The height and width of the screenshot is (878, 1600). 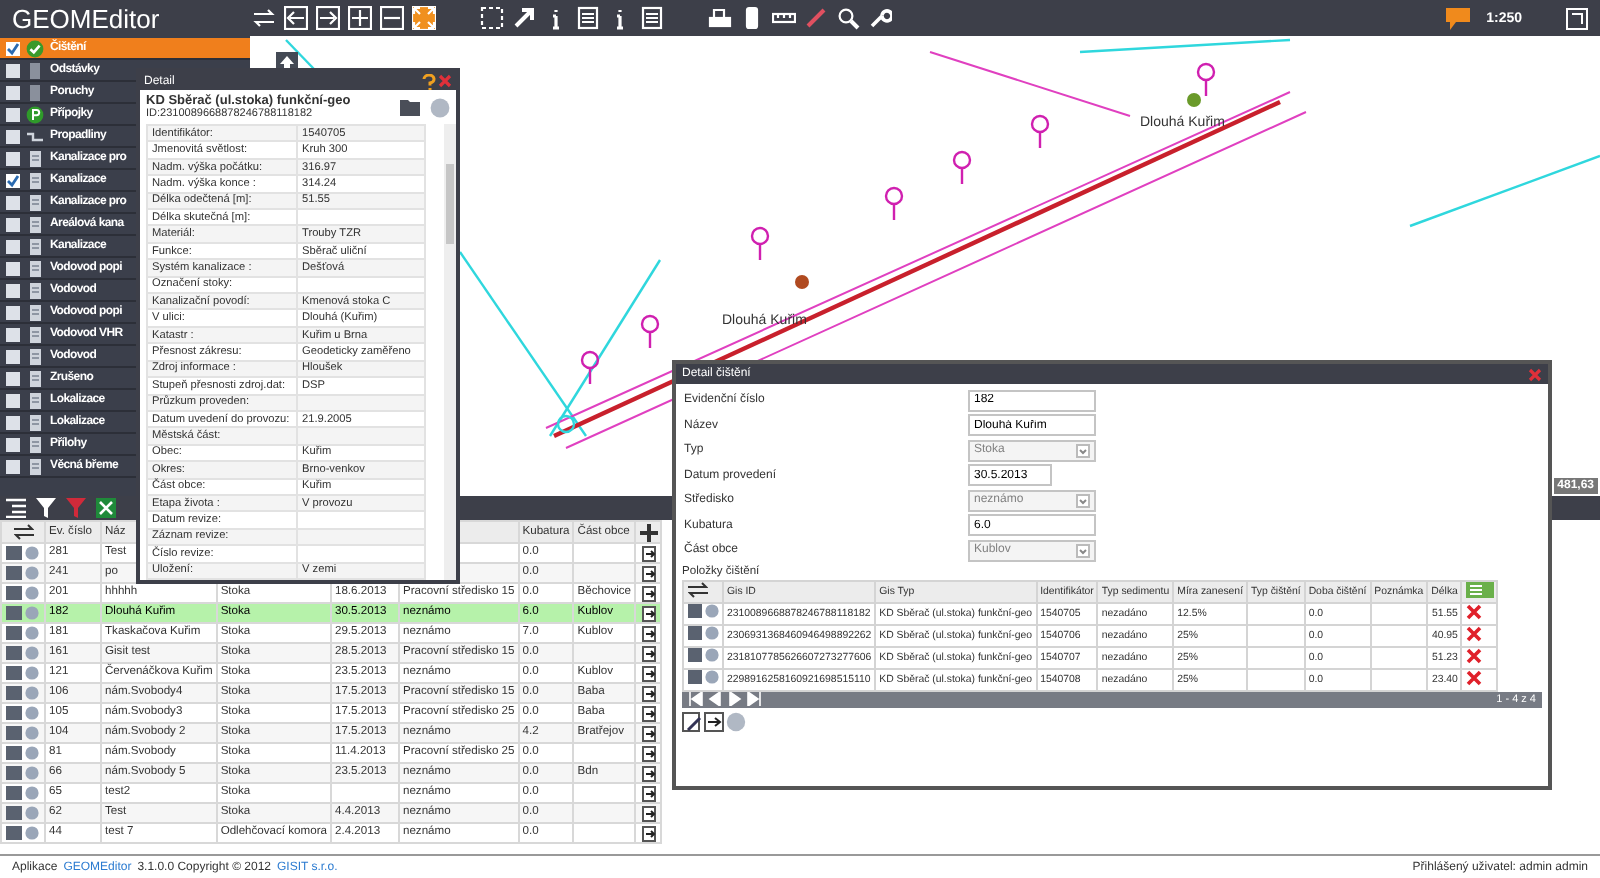 What do you see at coordinates (1458, 18) in the screenshot?
I see `comment-icon` at bounding box center [1458, 18].